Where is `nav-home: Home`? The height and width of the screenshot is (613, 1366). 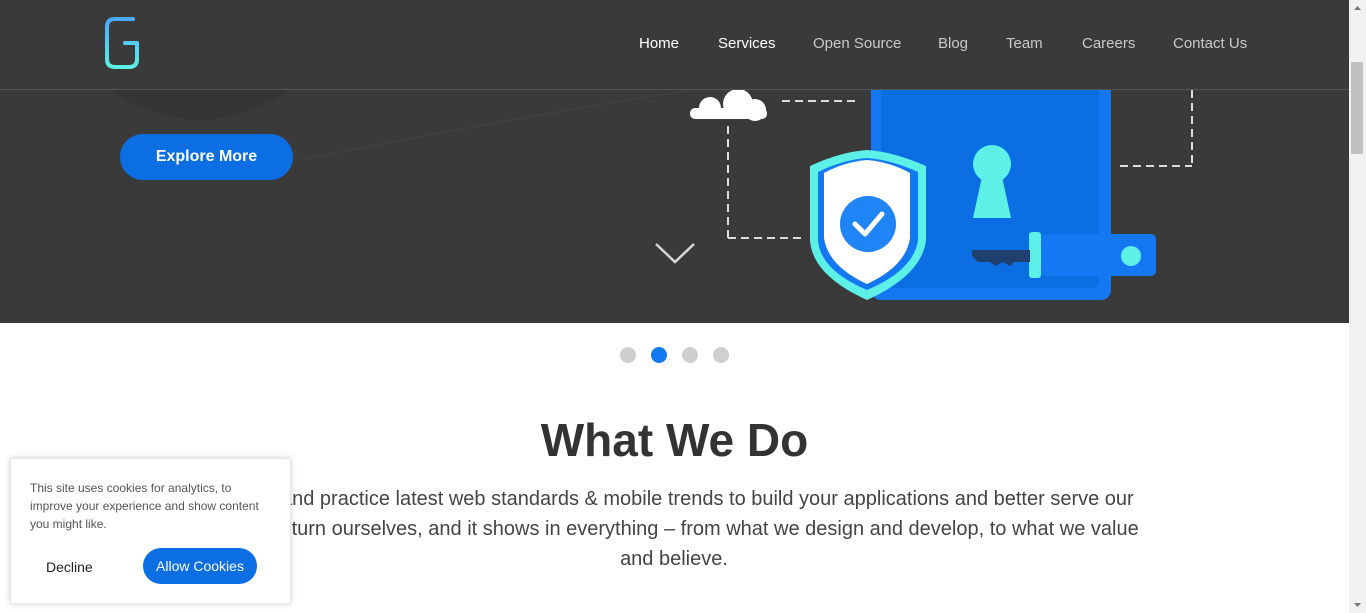
nav-home: Home is located at coordinates (659, 44).